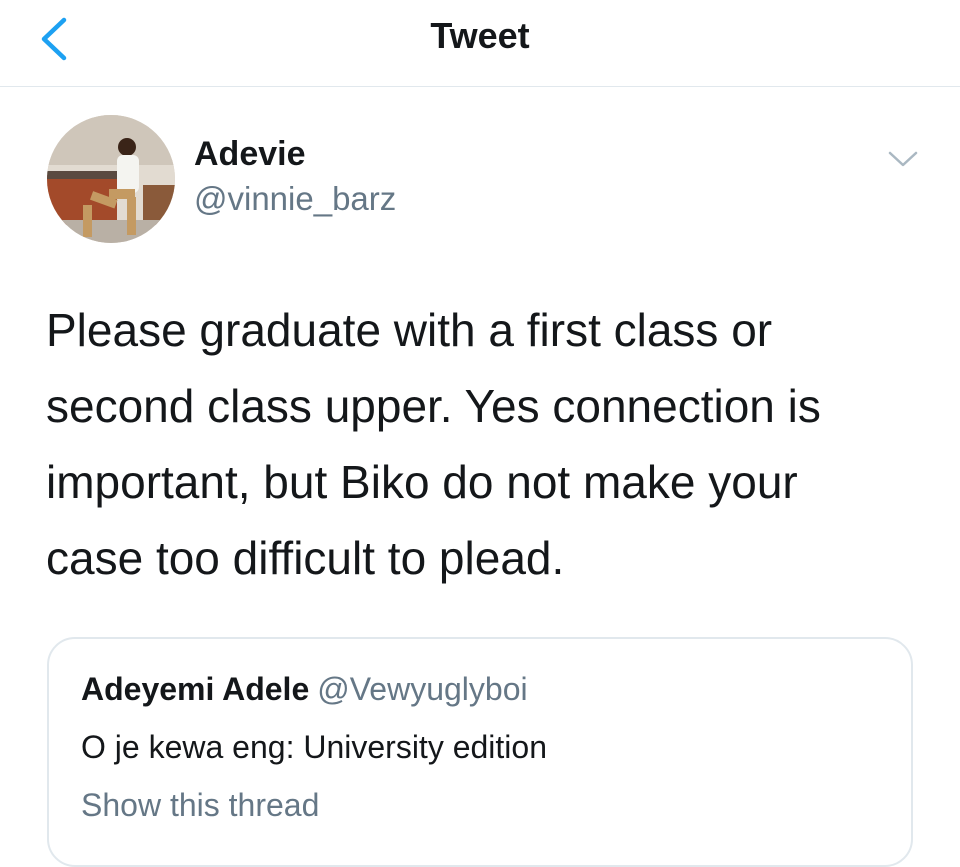 The width and height of the screenshot is (960, 867). What do you see at coordinates (295, 199) in the screenshot?
I see `author-handle: @vinnie_barz` at bounding box center [295, 199].